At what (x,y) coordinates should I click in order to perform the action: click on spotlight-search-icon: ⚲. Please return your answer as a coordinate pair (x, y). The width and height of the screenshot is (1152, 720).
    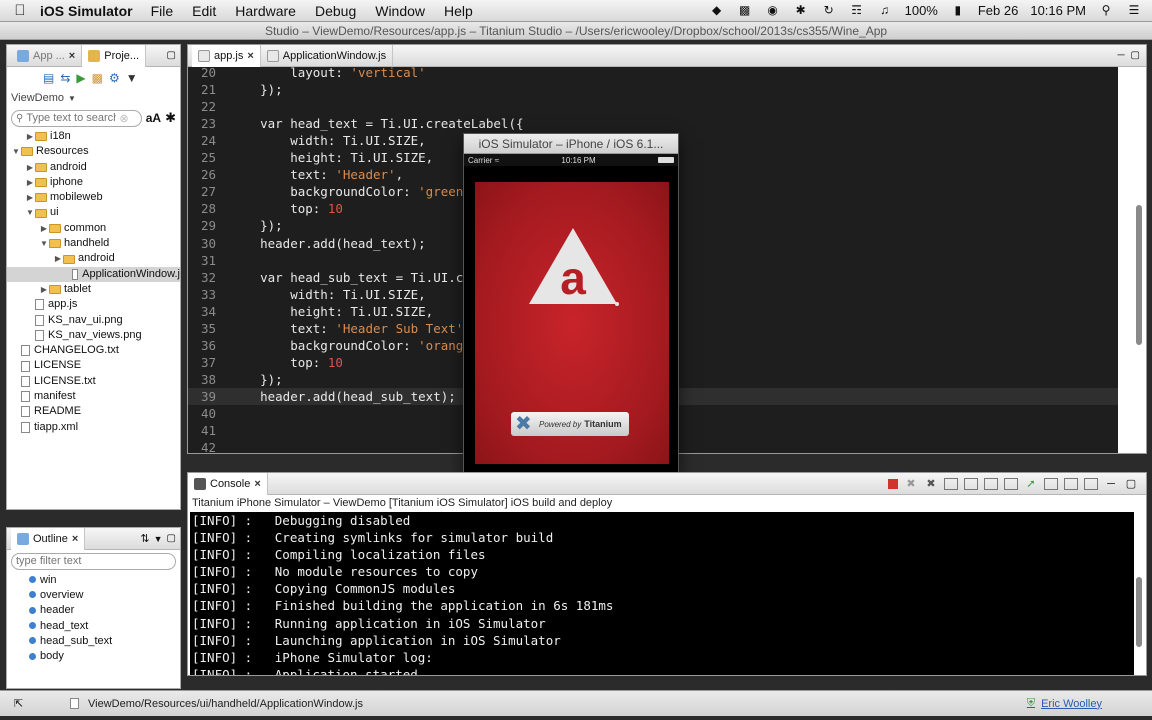
    Looking at the image, I should click on (1106, 10).